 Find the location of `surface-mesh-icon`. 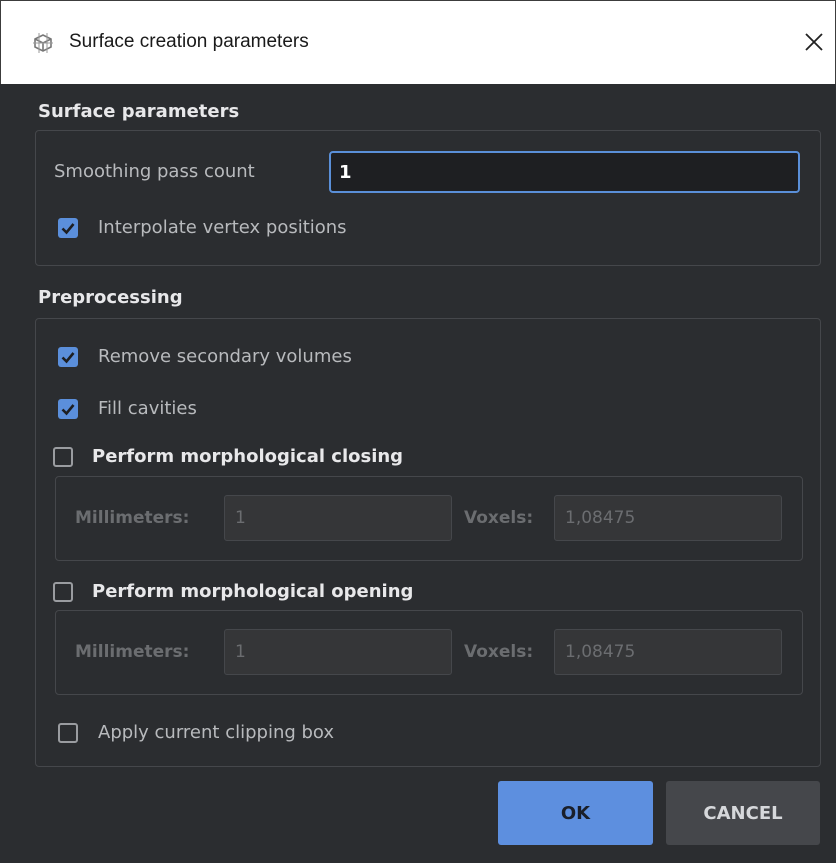

surface-mesh-icon is located at coordinates (43, 43).